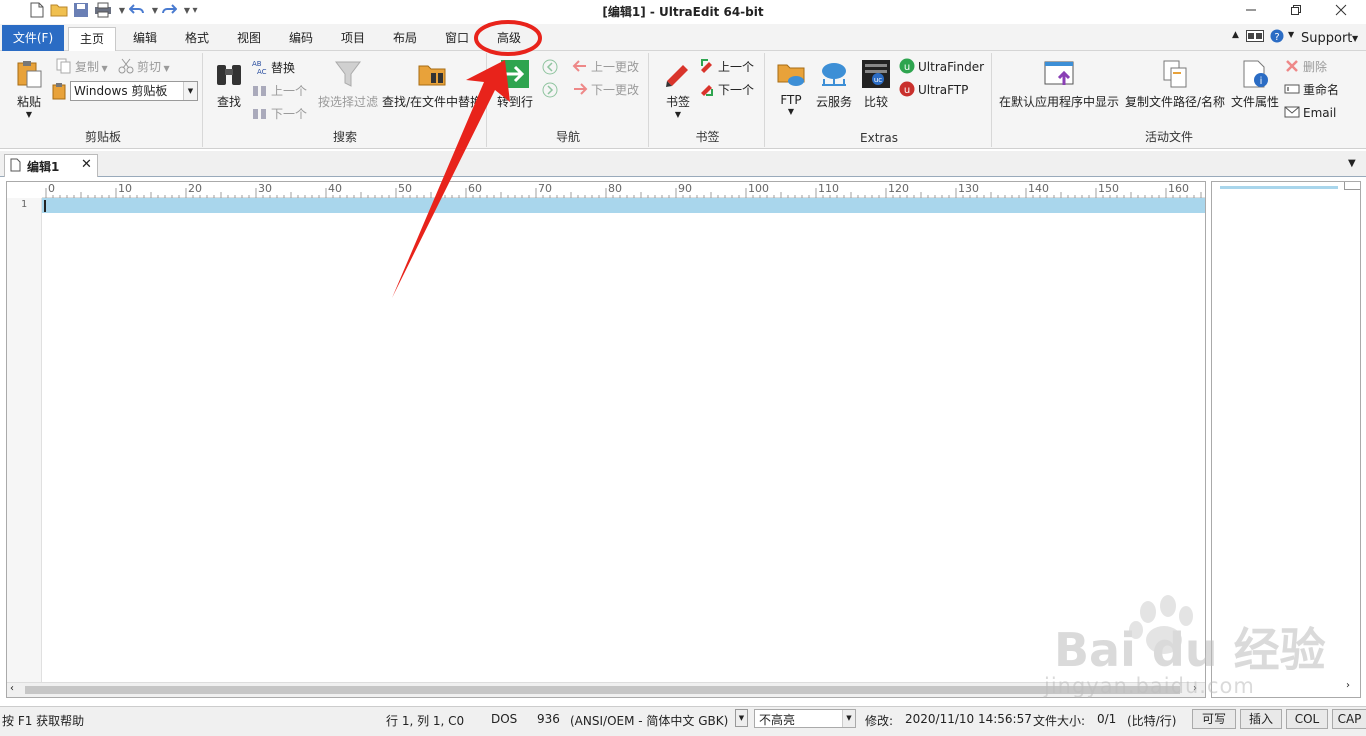  What do you see at coordinates (82, 67) in the screenshot?
I see `copy-button: 复制 ▼` at bounding box center [82, 67].